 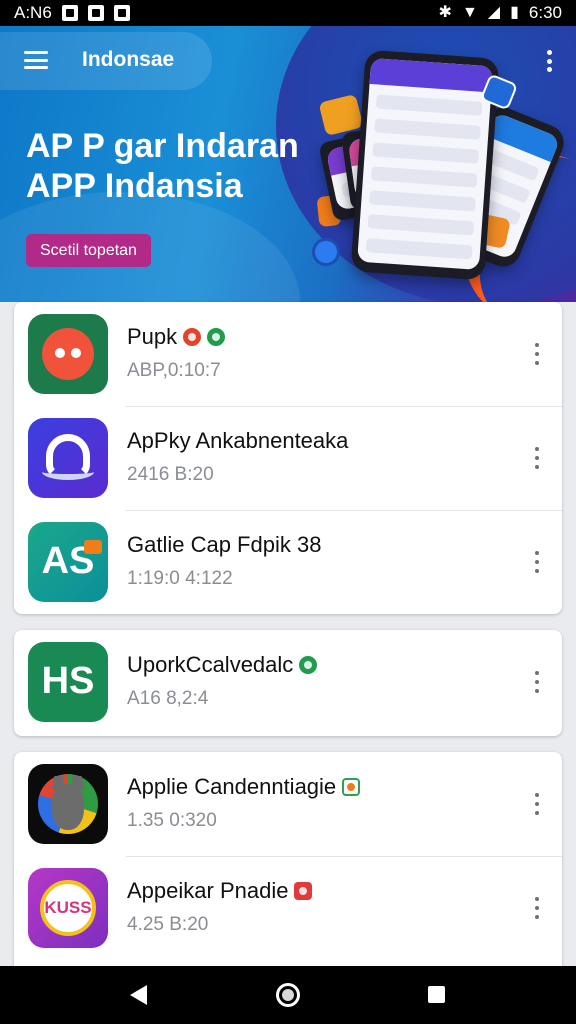 I want to click on hero-headline: AP P gar Indaran APP Indansia, so click(x=176, y=166).